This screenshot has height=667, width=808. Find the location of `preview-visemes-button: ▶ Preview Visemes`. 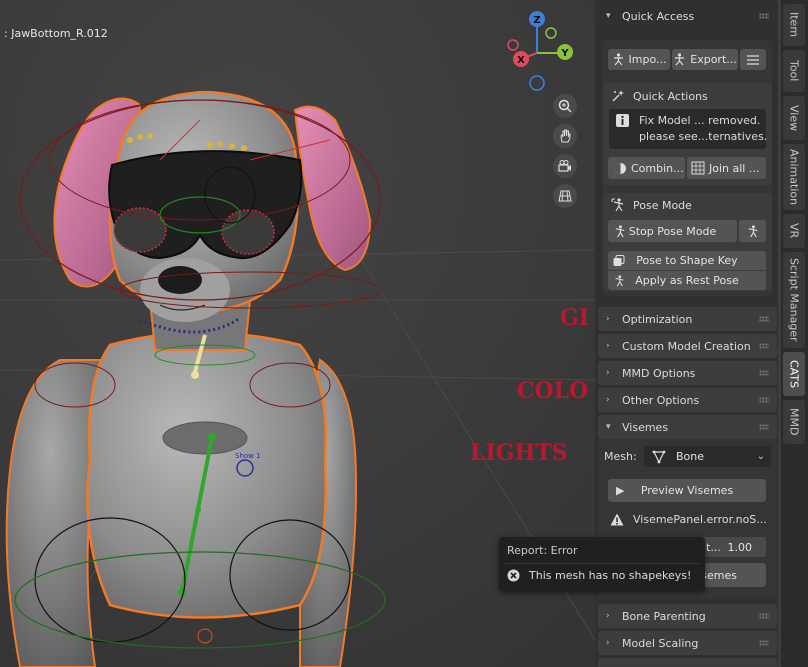

preview-visemes-button: ▶ Preview Visemes is located at coordinates (687, 490).